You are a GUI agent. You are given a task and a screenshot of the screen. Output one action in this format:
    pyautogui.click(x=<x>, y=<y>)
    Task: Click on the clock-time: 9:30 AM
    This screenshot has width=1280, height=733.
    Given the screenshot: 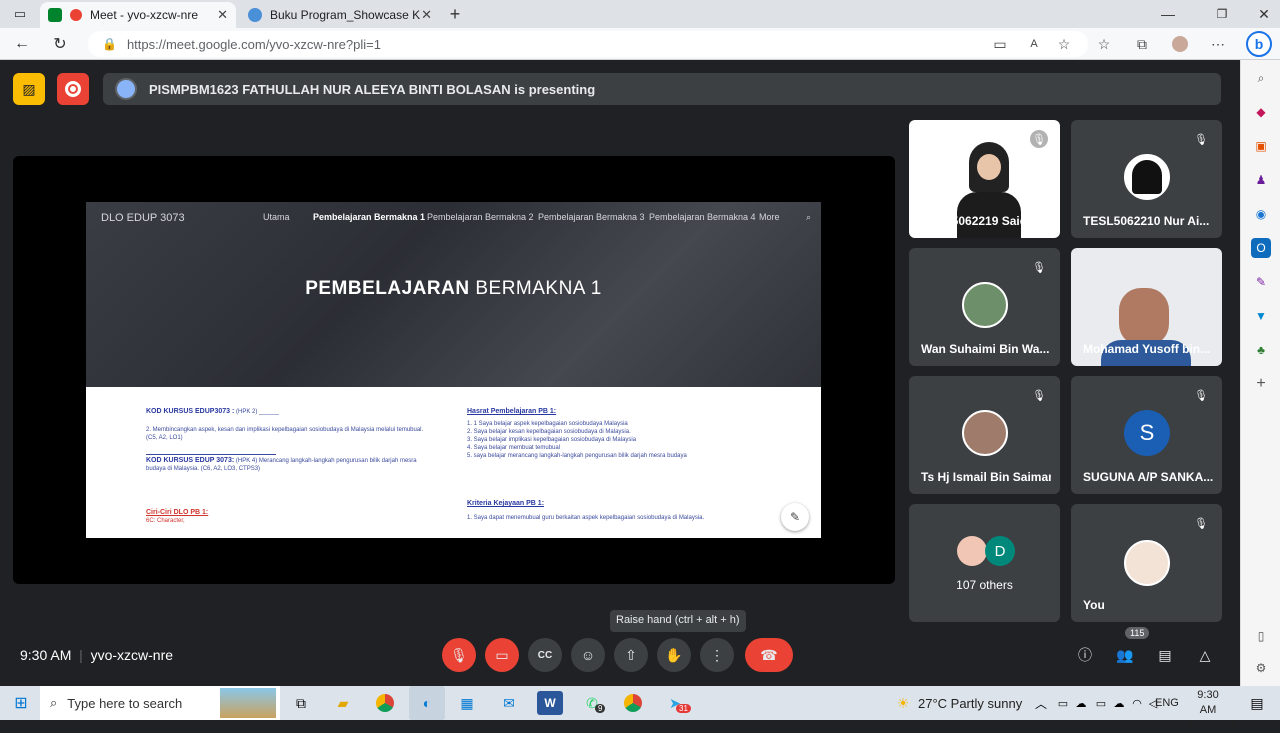 What is the action you would take?
    pyautogui.click(x=46, y=655)
    